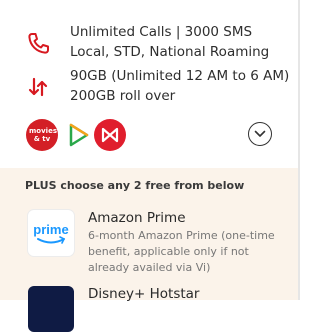  Describe the element at coordinates (51, 309) in the screenshot. I see `disney-hotstar-logo` at that location.